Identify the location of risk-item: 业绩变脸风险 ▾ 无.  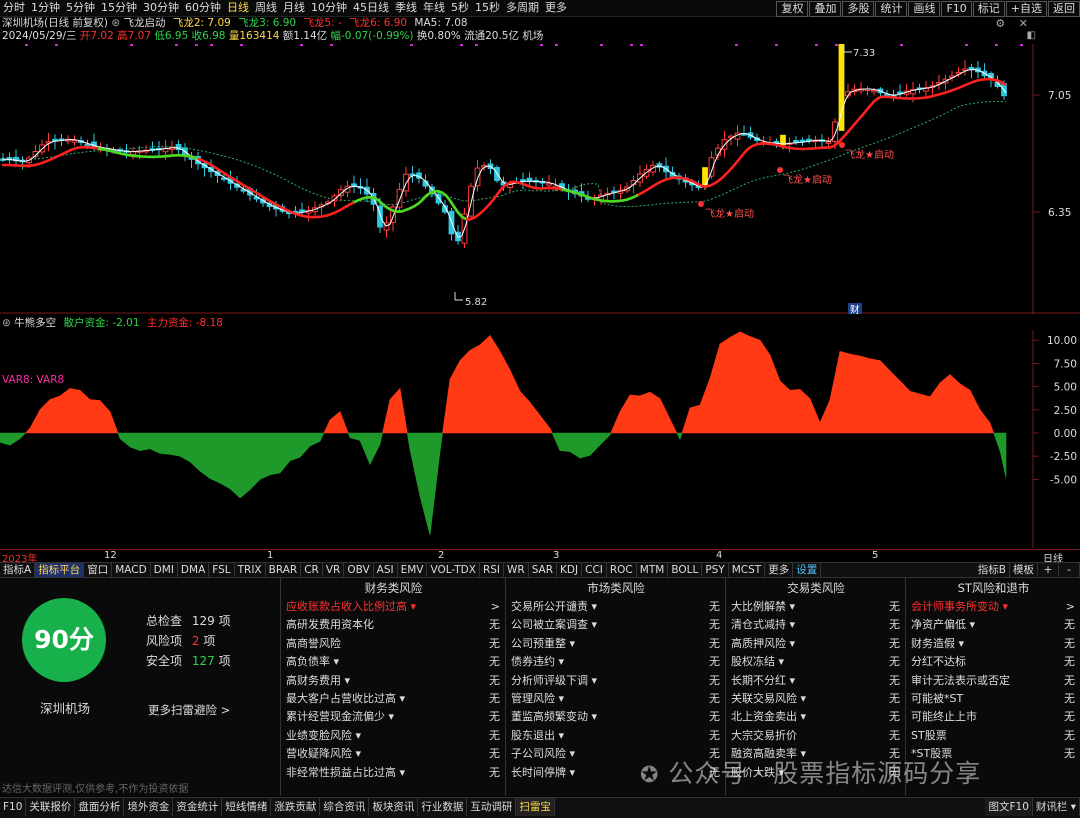
(393, 736).